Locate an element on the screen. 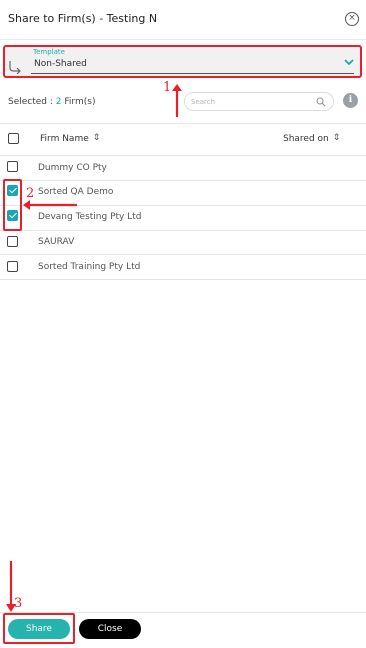 This screenshot has width=366, height=648. select-all-checkbox is located at coordinates (13, 138).